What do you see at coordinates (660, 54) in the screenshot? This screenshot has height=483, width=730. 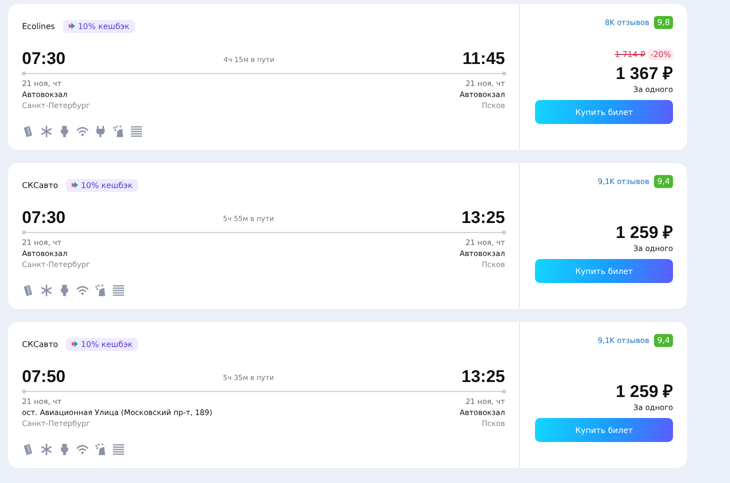 I see `discount-badge: -20%` at bounding box center [660, 54].